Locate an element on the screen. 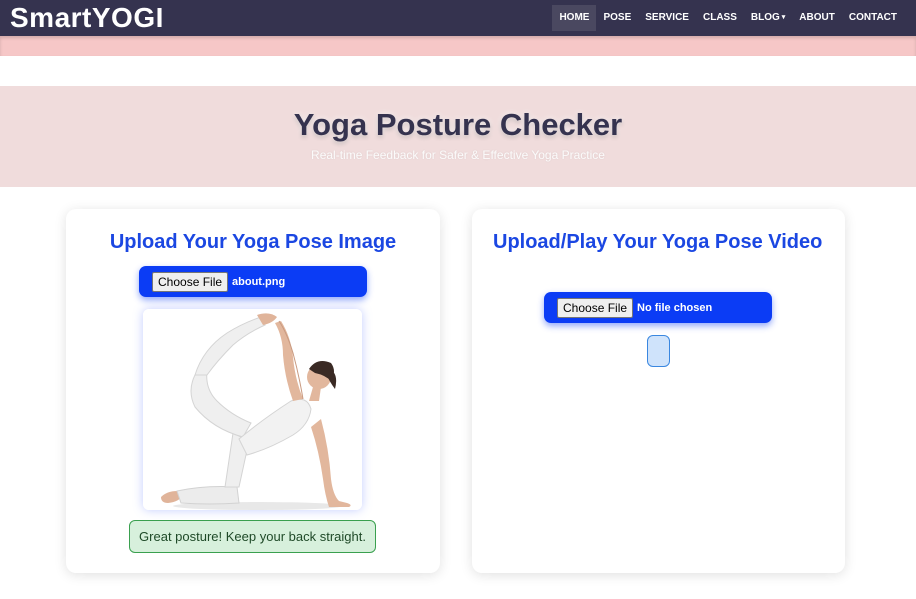 The width and height of the screenshot is (916, 599). yoga-pose-image is located at coordinates (252, 409).